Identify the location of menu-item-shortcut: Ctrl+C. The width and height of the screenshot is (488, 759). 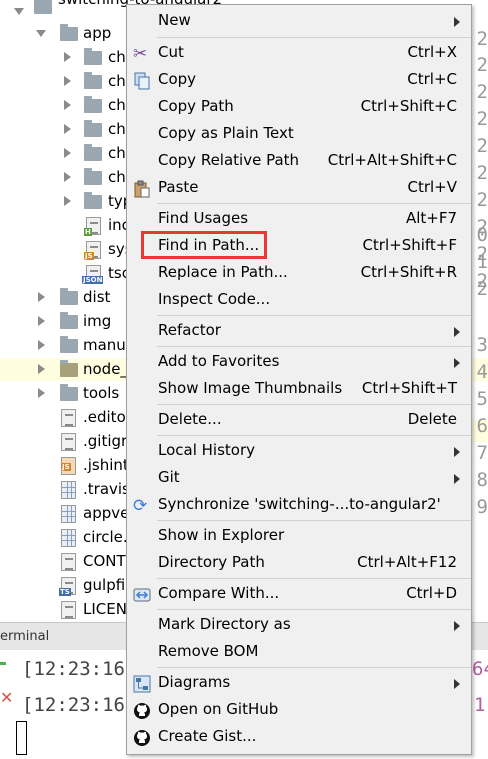
(432, 79).